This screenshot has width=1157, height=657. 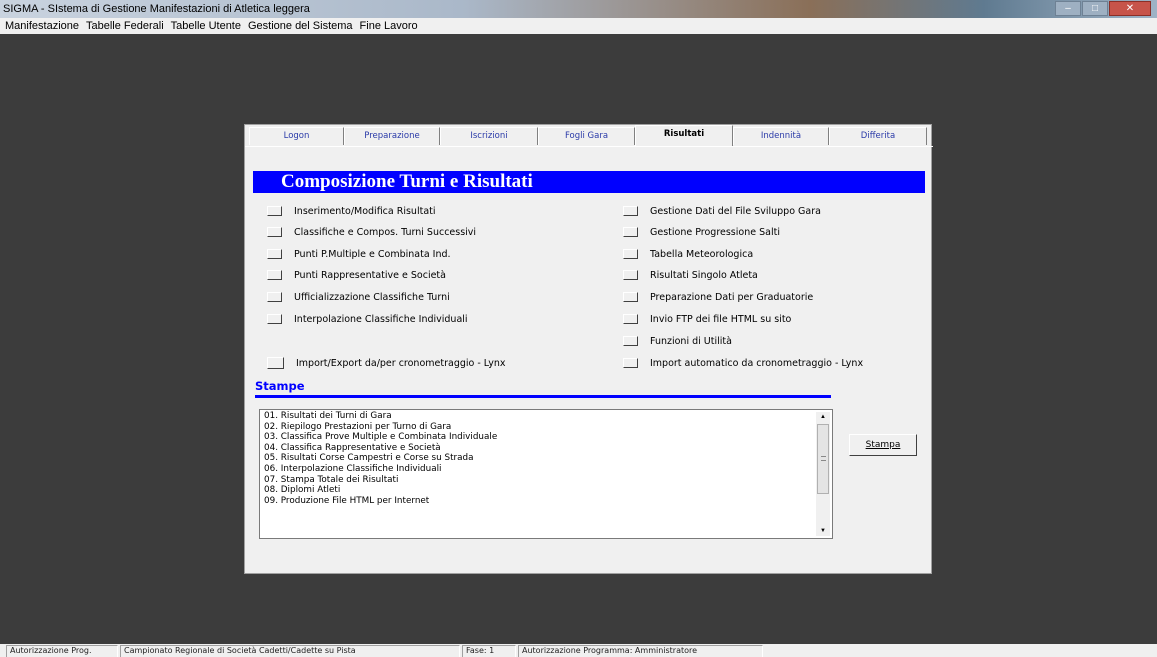 I want to click on option-invio-ftp: Invio FTP dei file HTML su sito, so click(x=707, y=319).